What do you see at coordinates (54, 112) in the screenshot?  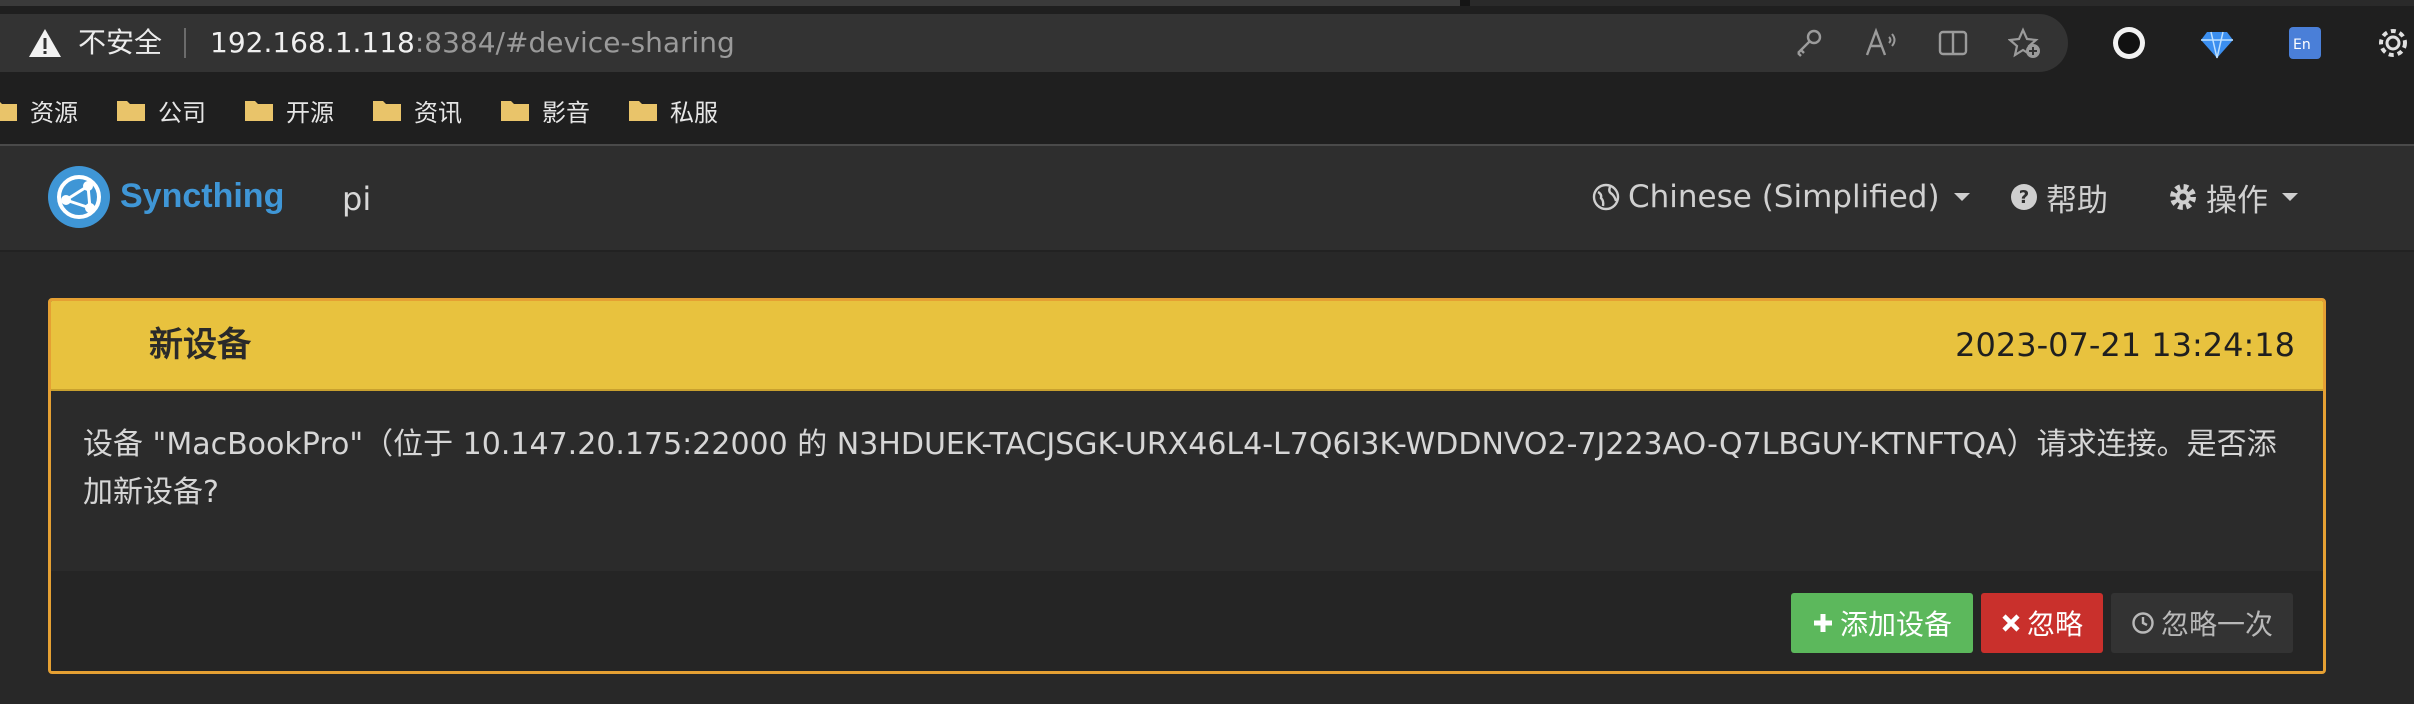 I see `bookmark-label: 资源` at bounding box center [54, 112].